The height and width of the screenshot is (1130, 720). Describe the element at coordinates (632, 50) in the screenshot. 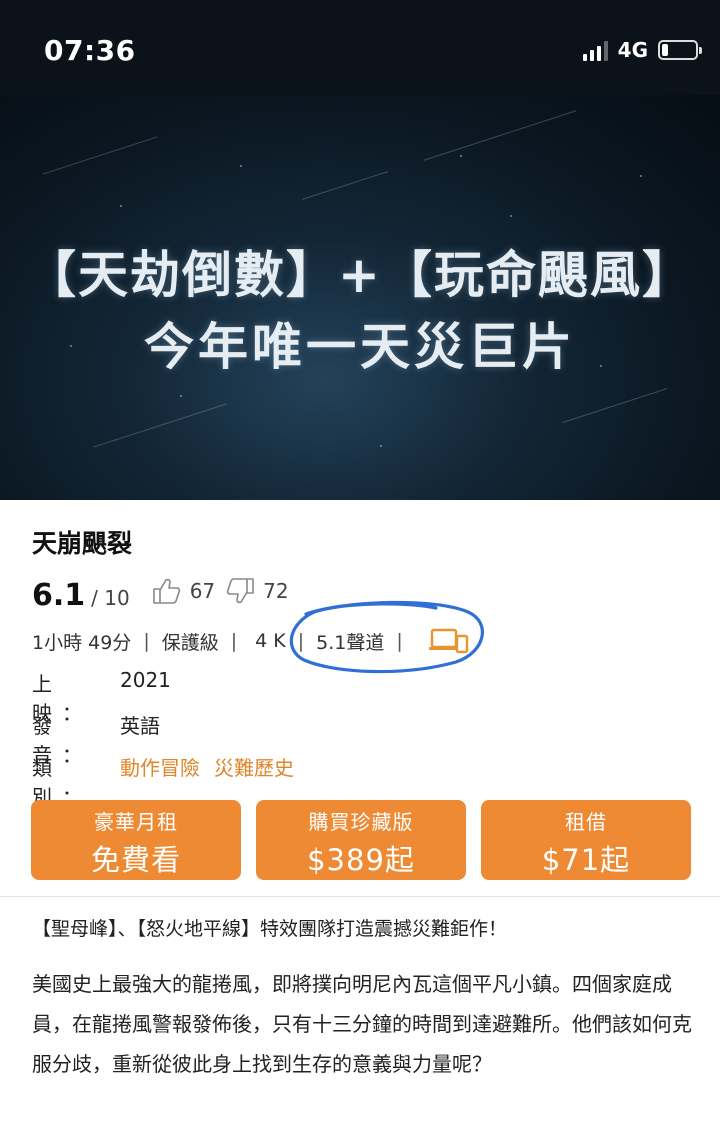

I see `network-type: 4G` at that location.